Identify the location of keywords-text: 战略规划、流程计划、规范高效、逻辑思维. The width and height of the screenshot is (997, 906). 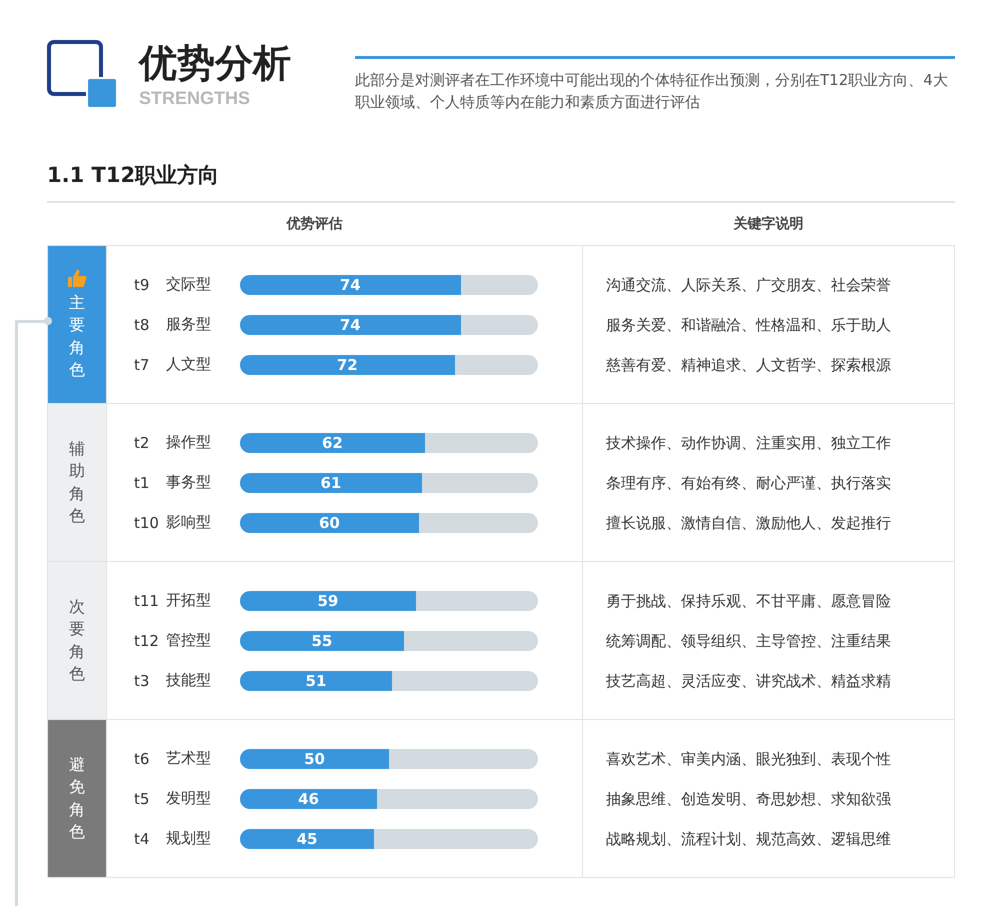
(749, 839).